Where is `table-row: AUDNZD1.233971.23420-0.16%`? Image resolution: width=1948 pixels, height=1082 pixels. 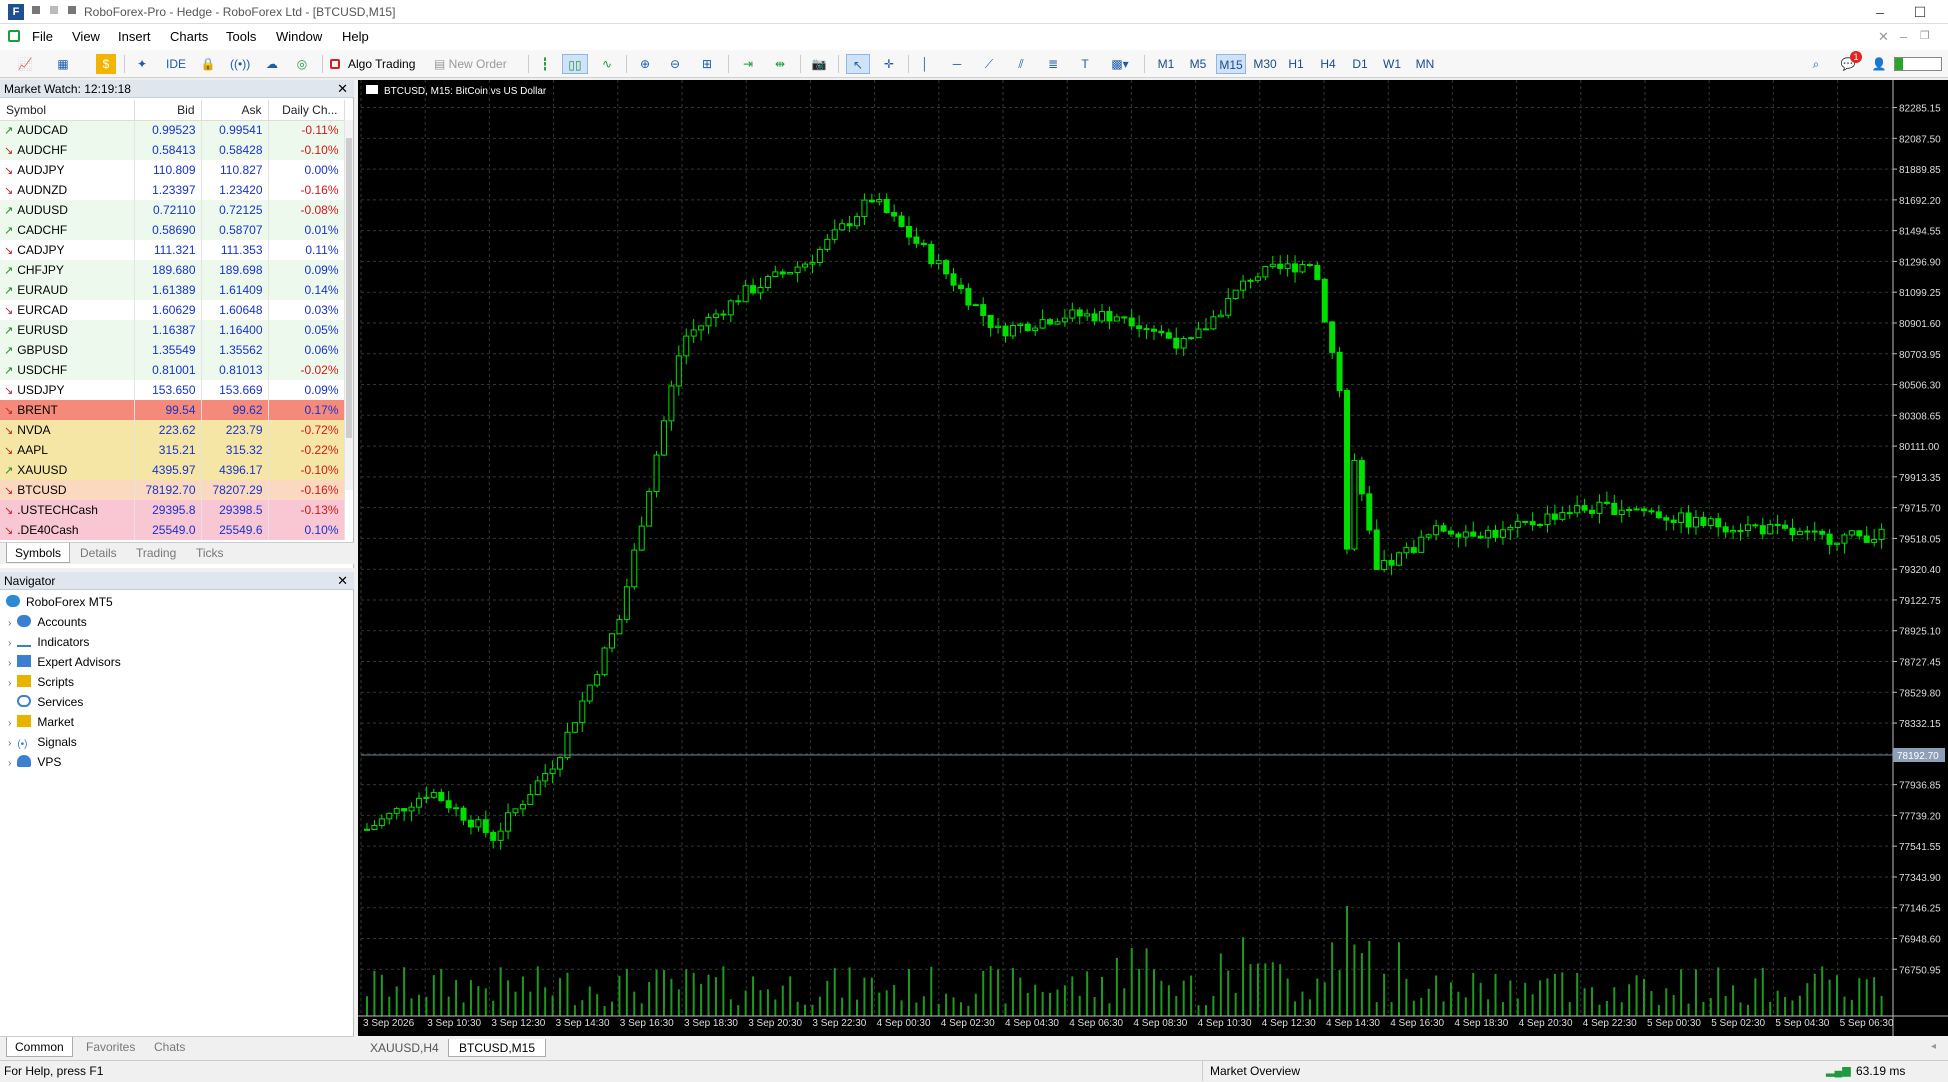 table-row: AUDNZD1.233971.23420-0.16% is located at coordinates (172, 190).